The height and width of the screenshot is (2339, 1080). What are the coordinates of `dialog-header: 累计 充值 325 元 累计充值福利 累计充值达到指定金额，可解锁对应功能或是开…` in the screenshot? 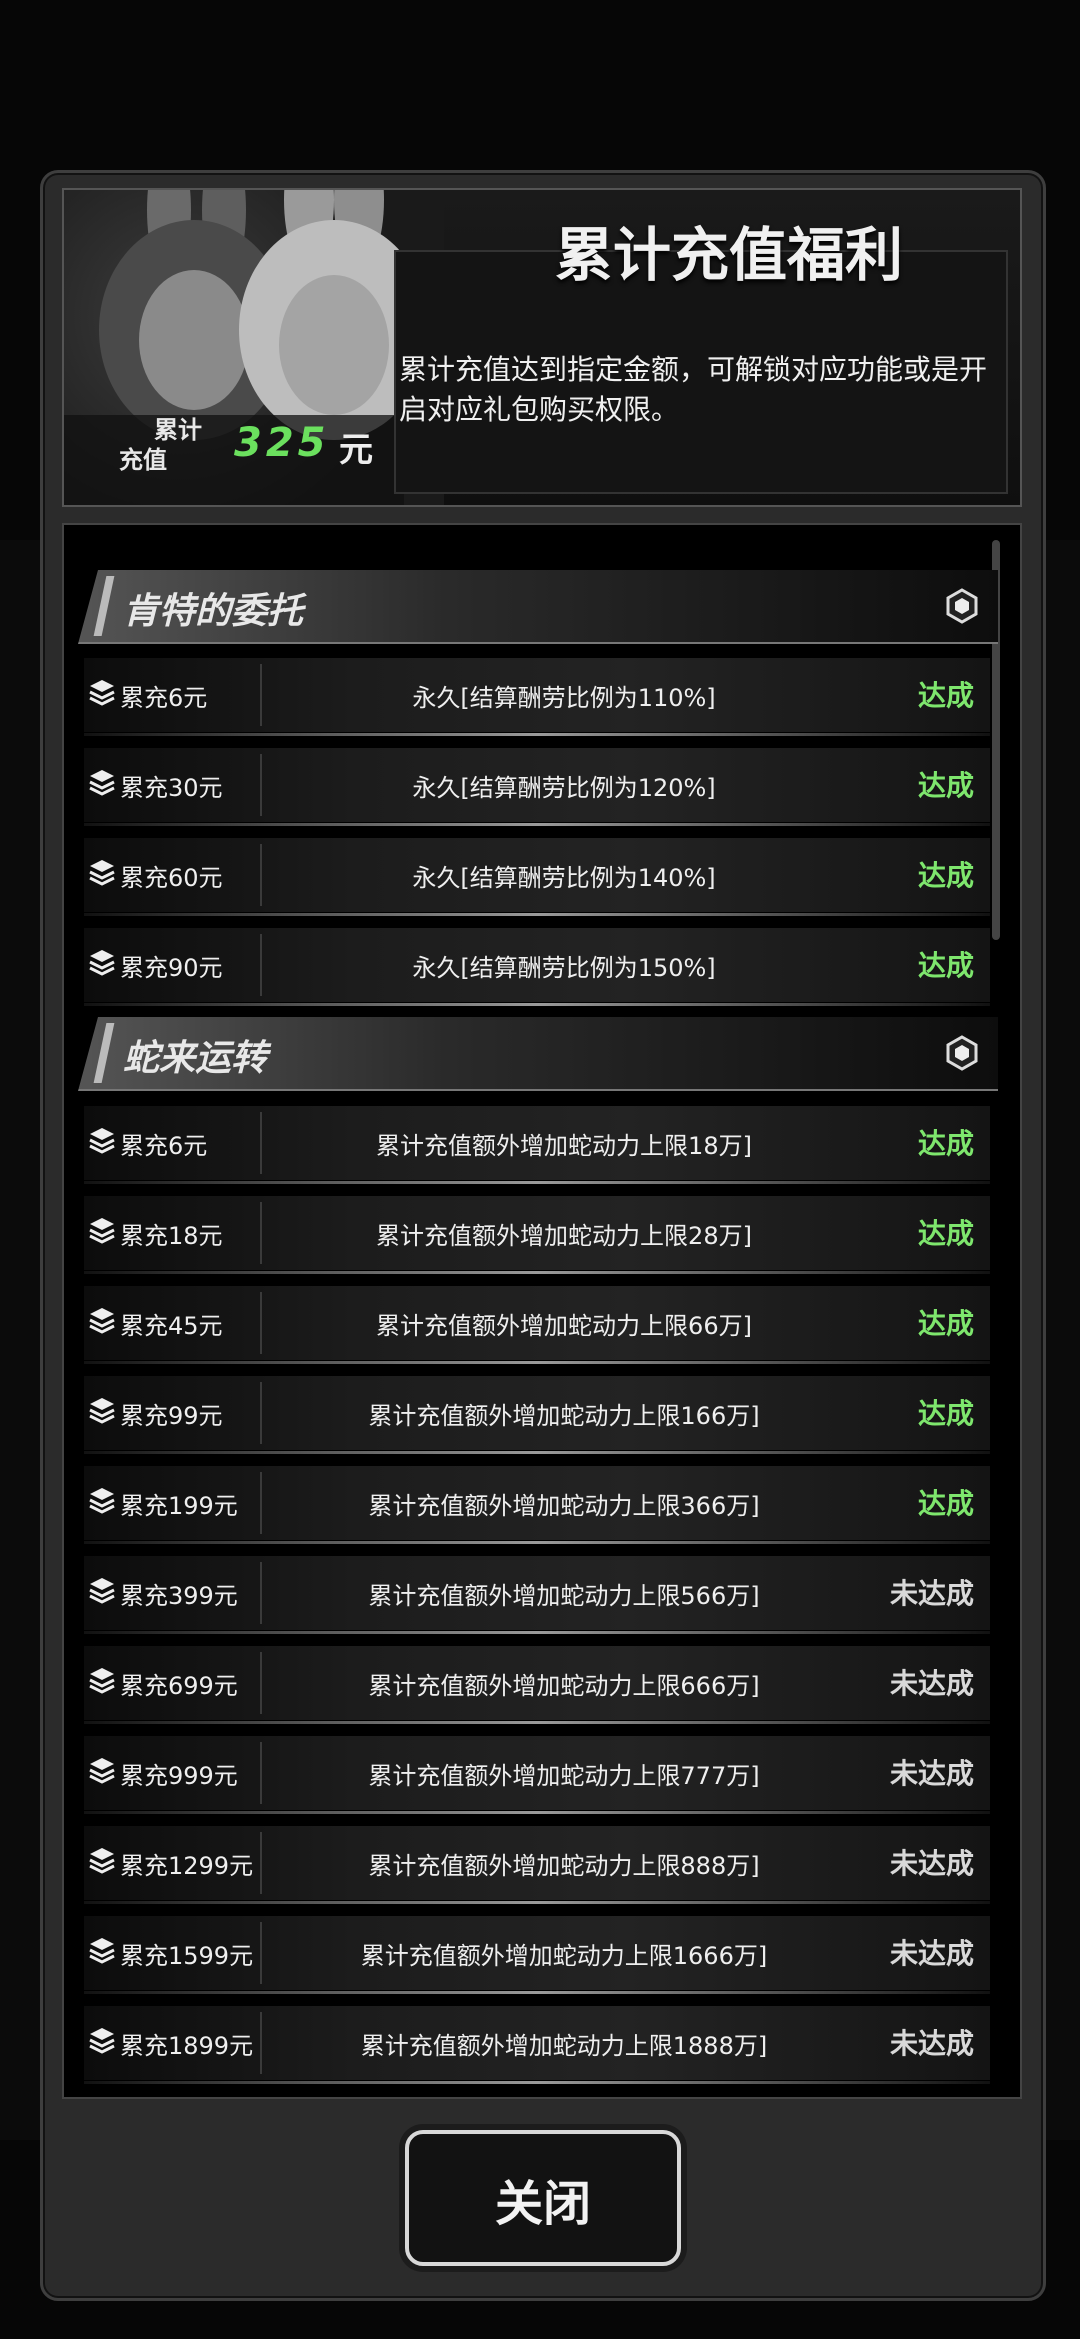 It's located at (542, 347).